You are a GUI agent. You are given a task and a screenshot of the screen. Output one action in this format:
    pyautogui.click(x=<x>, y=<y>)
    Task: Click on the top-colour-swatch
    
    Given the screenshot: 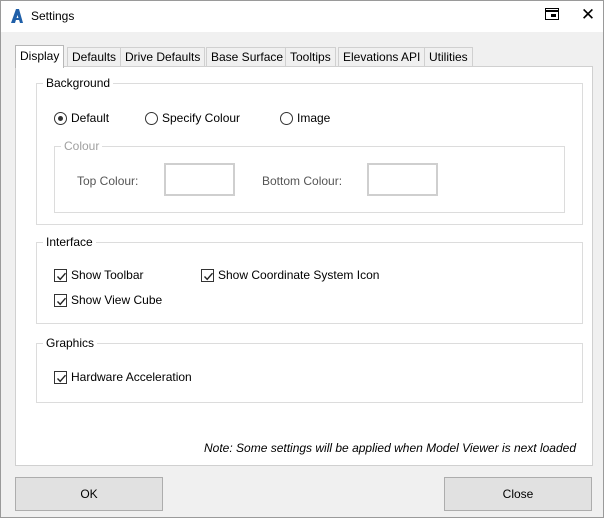 What is the action you would take?
    pyautogui.click(x=199, y=179)
    